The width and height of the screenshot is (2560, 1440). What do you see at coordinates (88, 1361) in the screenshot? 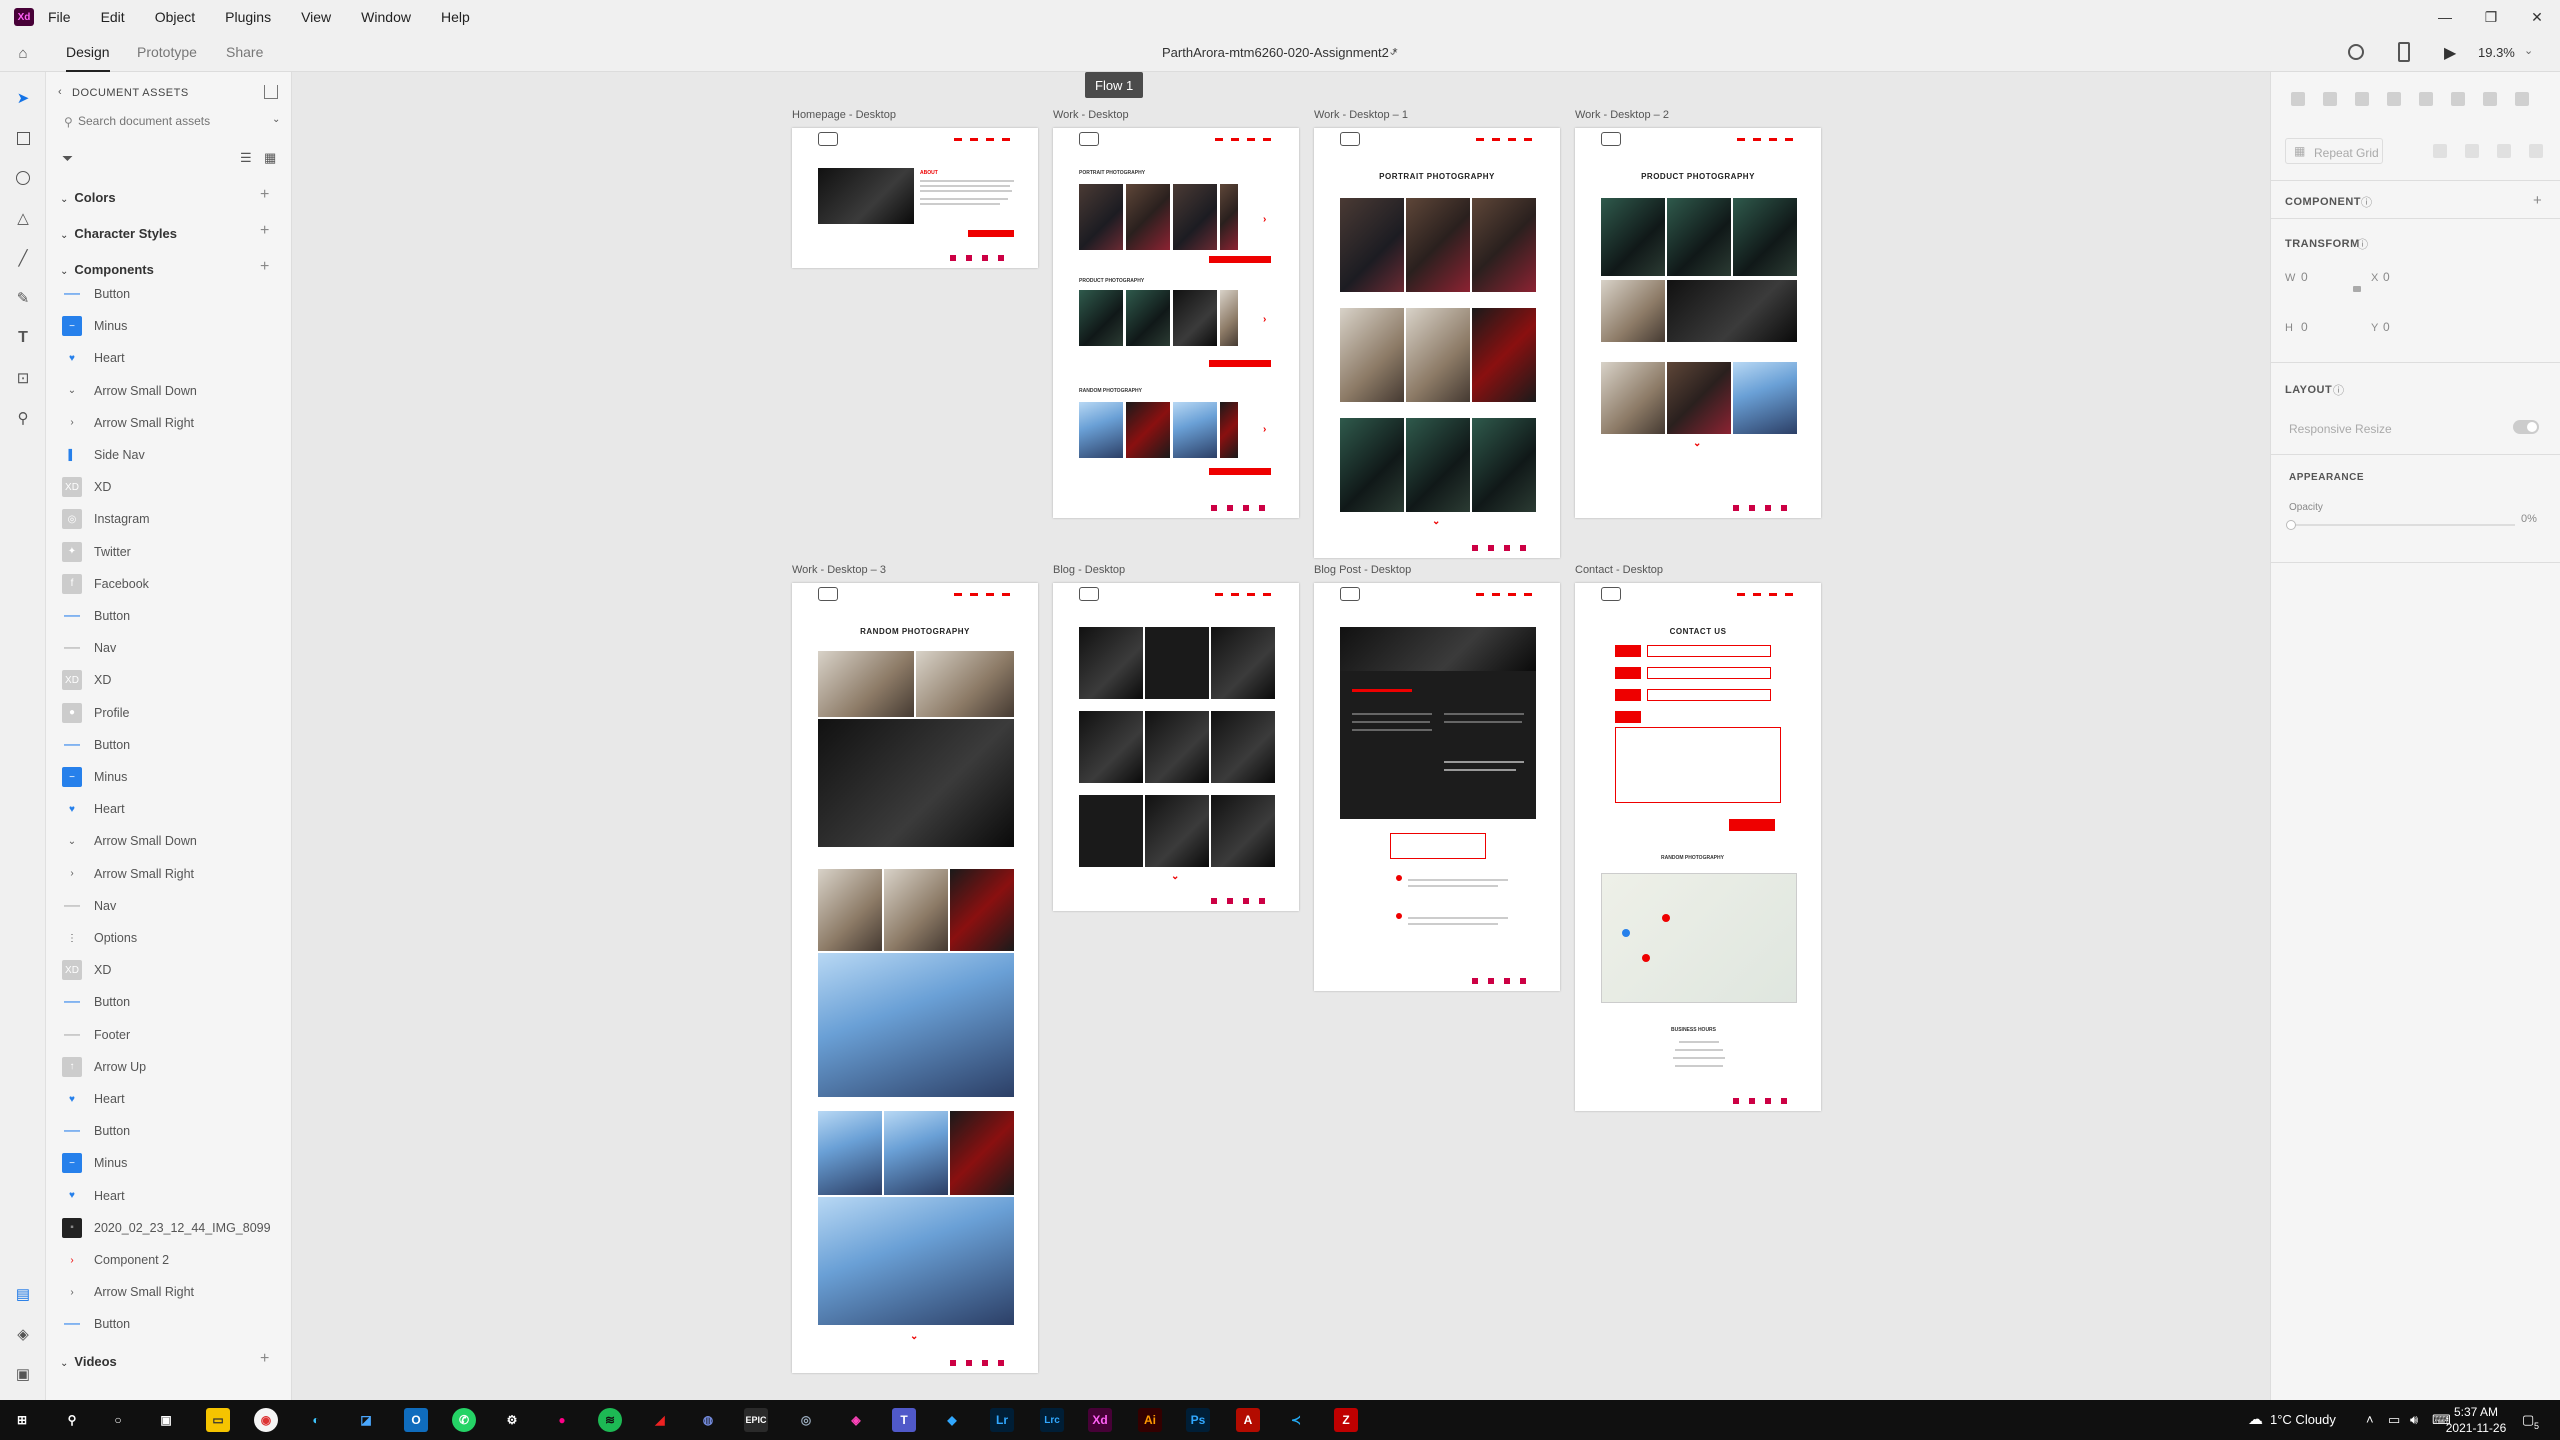
I see `videos-section: ⌄ Videos` at bounding box center [88, 1361].